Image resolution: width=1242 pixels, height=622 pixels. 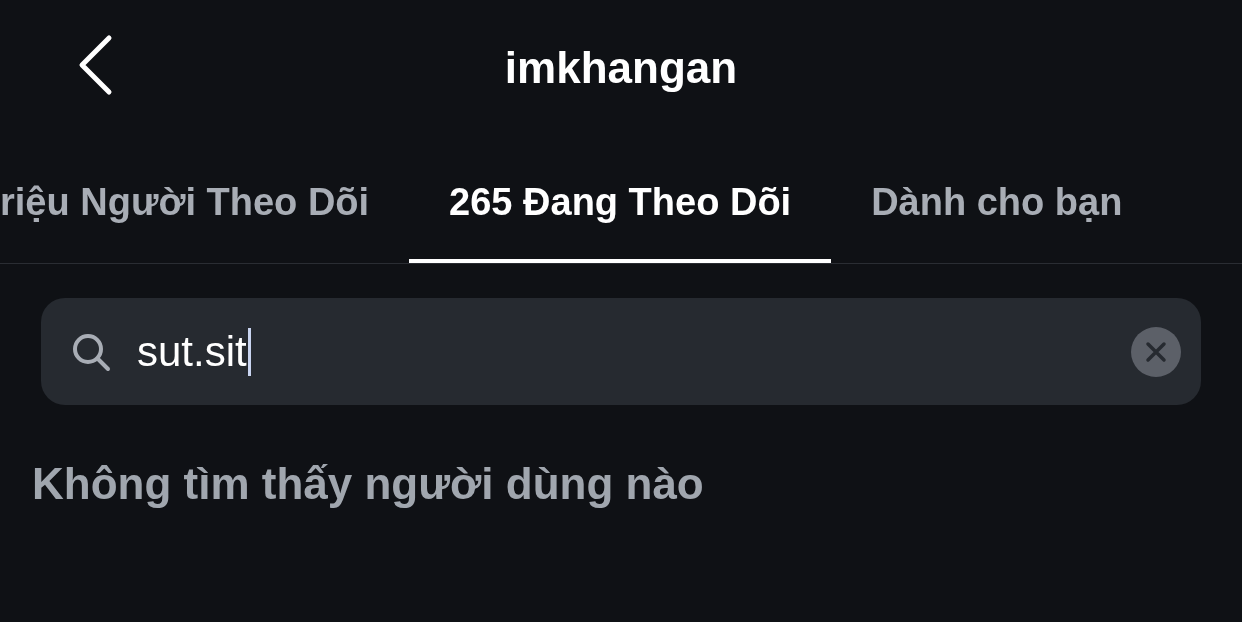 What do you see at coordinates (205, 199) in the screenshot?
I see `tab: riệu Người Theo Dõi` at bounding box center [205, 199].